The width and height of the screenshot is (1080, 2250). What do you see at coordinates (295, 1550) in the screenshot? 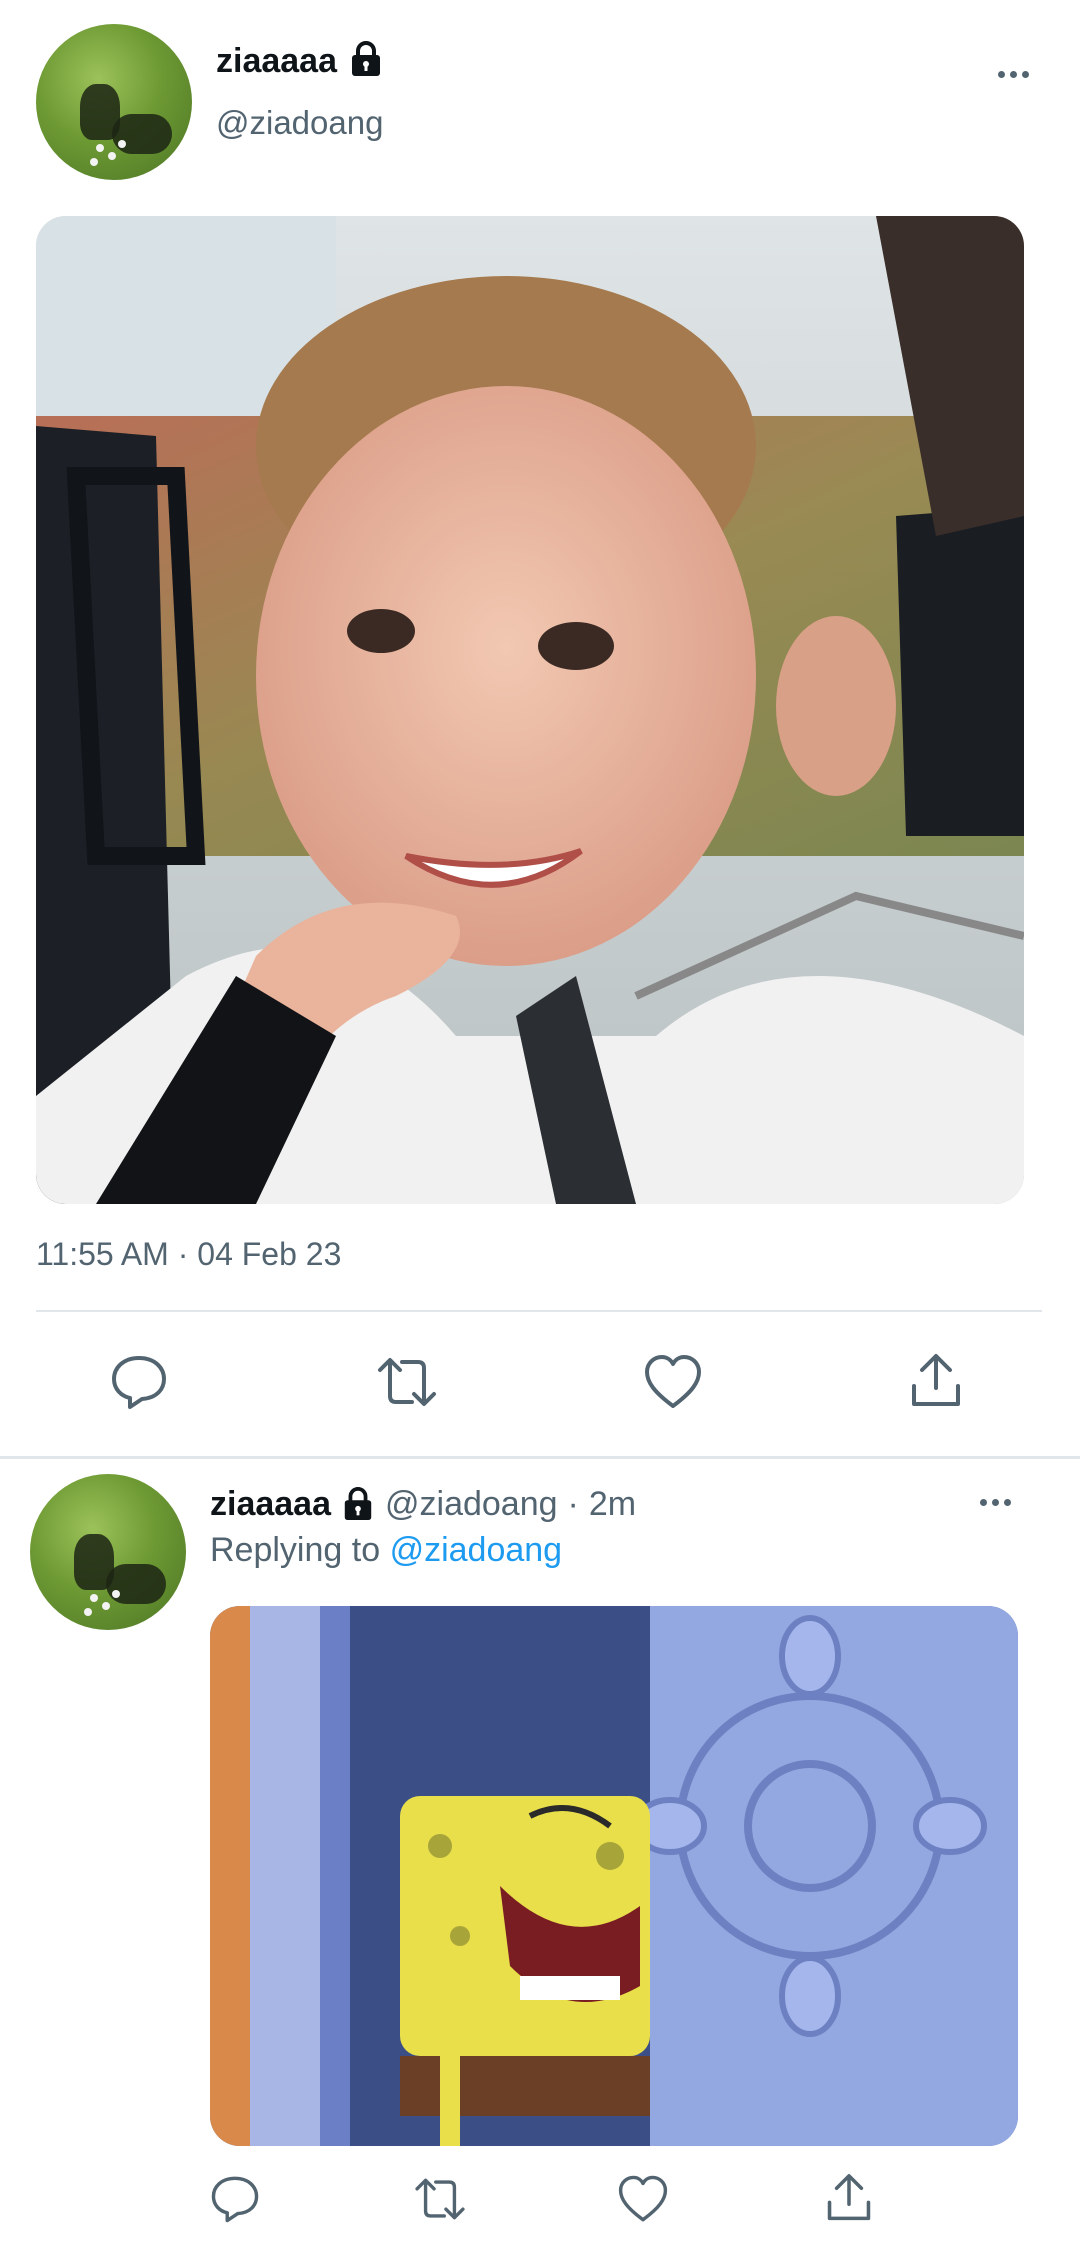
I see `replying-to-label: Replying to` at bounding box center [295, 1550].